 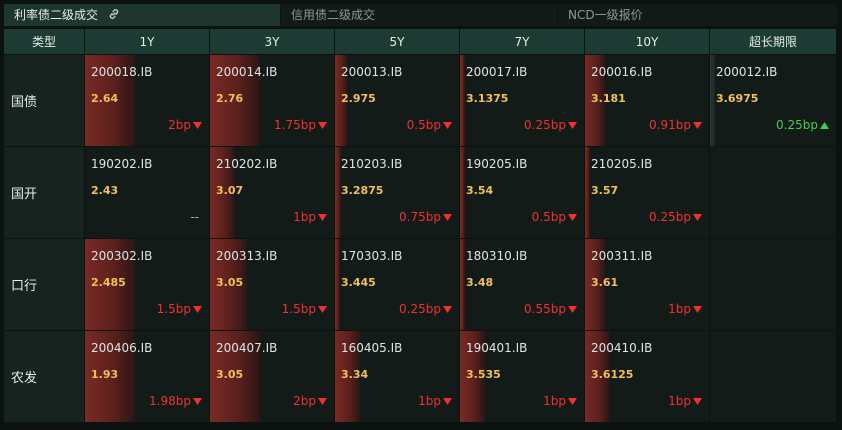 I want to click on bond-code: 210203.IB, so click(x=372, y=164).